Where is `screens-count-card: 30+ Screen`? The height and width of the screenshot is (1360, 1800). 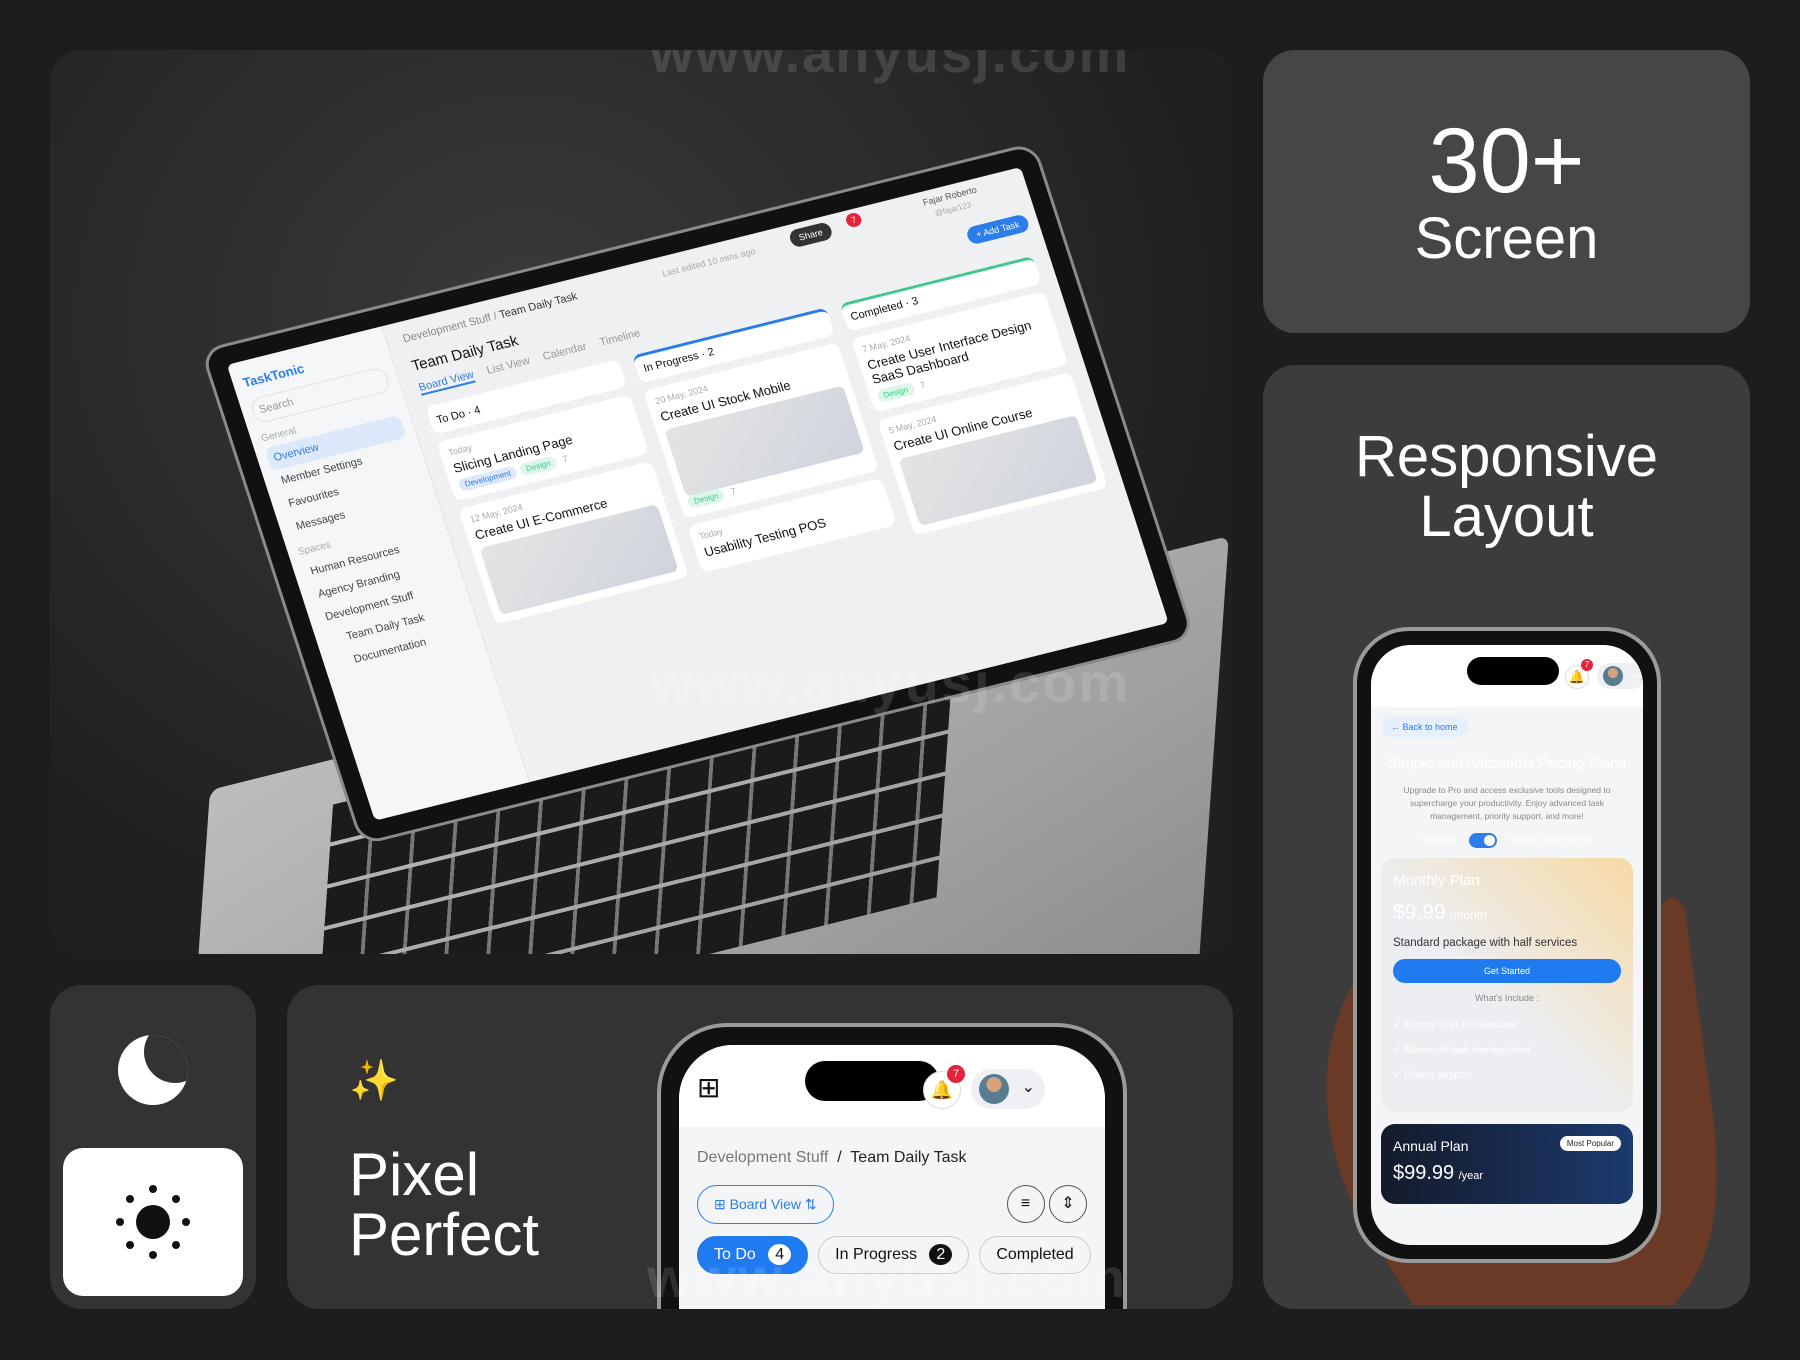
screens-count-card: 30+ Screen is located at coordinates (1506, 191).